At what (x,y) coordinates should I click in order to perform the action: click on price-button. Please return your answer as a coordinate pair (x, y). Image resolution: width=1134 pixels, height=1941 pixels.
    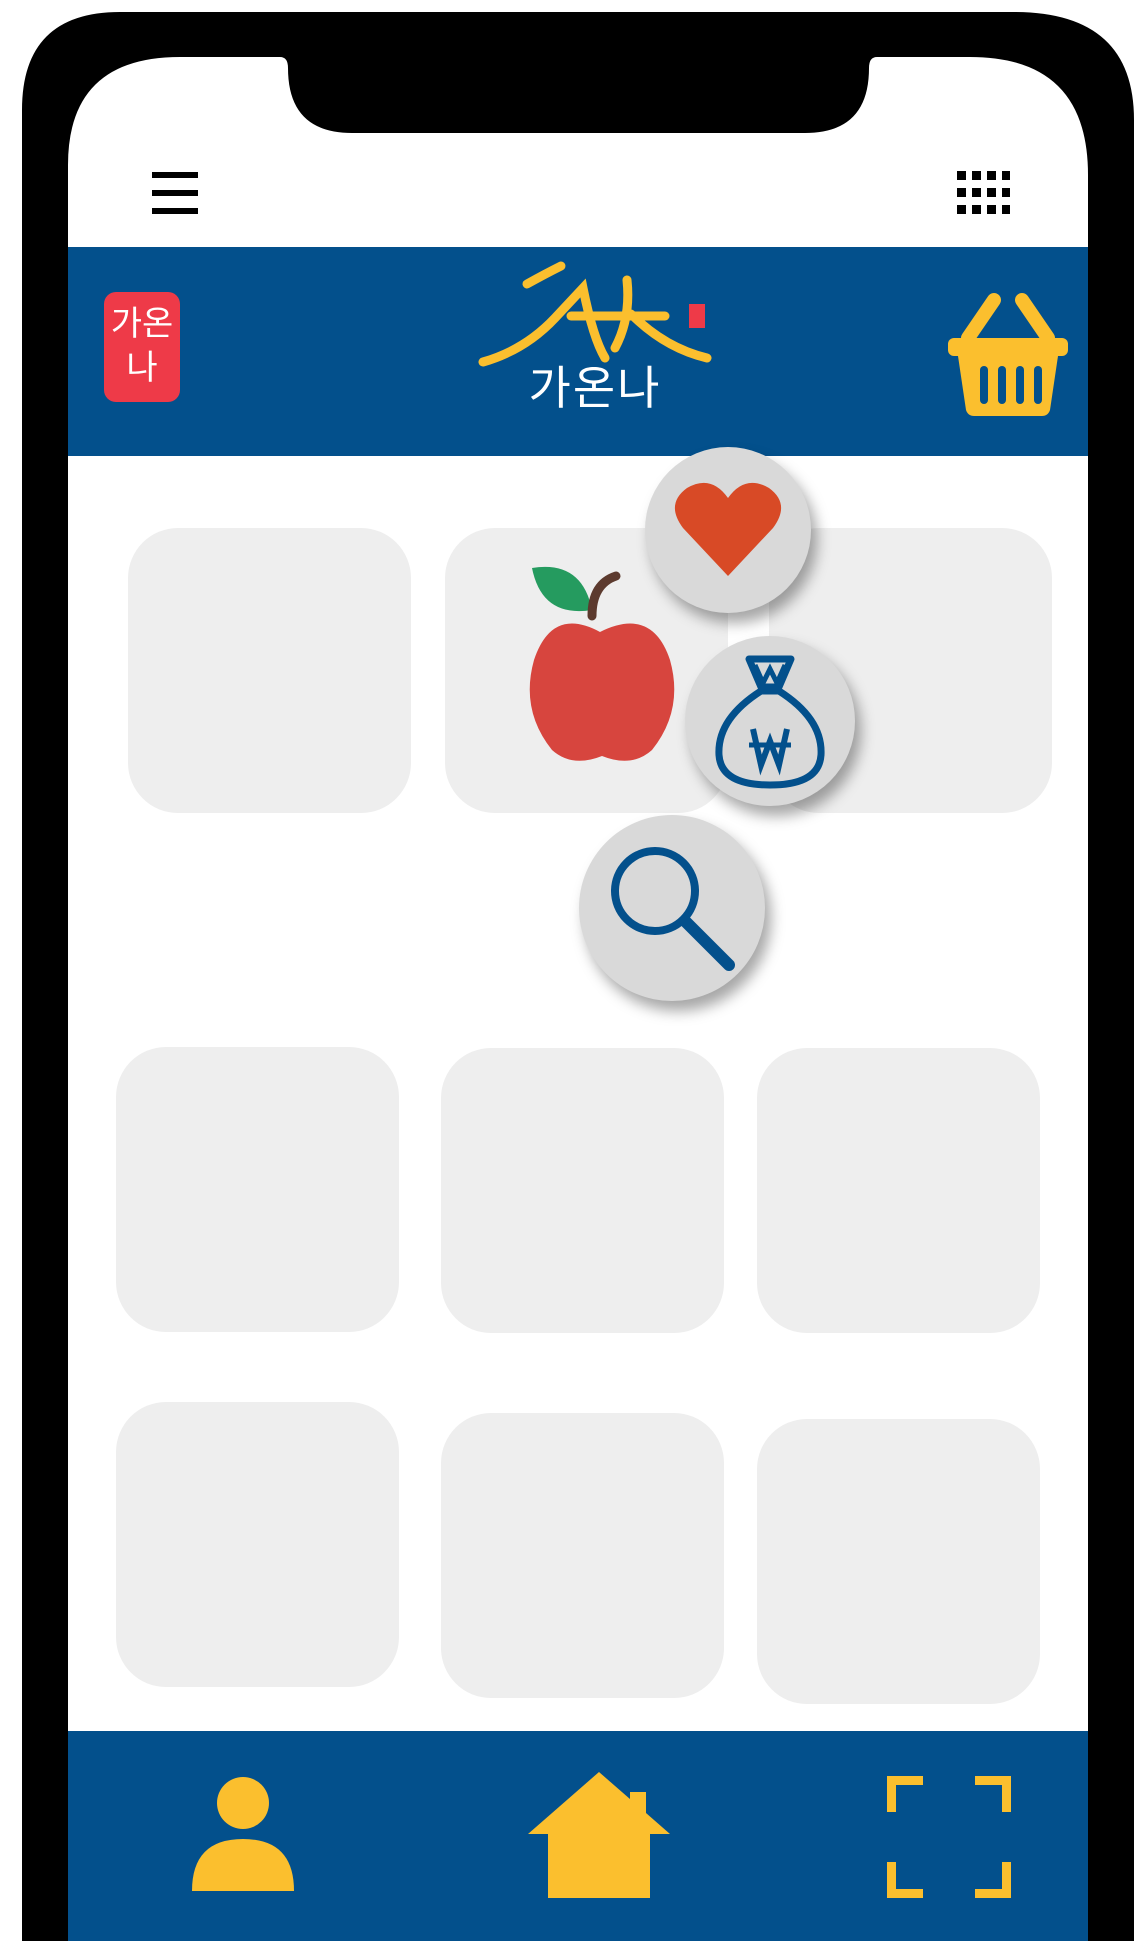
    Looking at the image, I should click on (770, 721).